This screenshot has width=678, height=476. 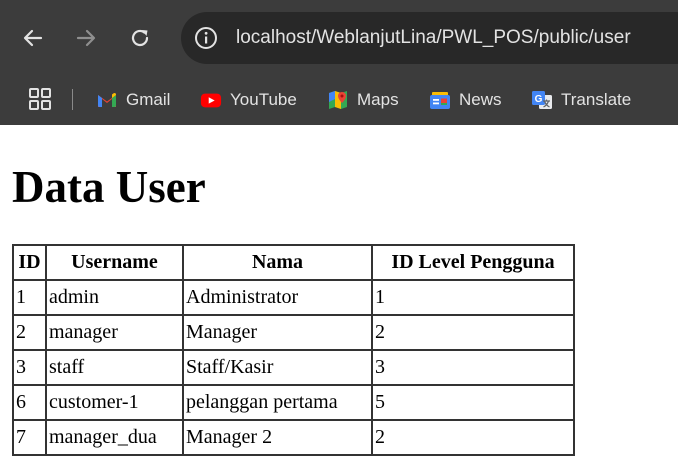 I want to click on translate-icon: G, so click(x=542, y=100).